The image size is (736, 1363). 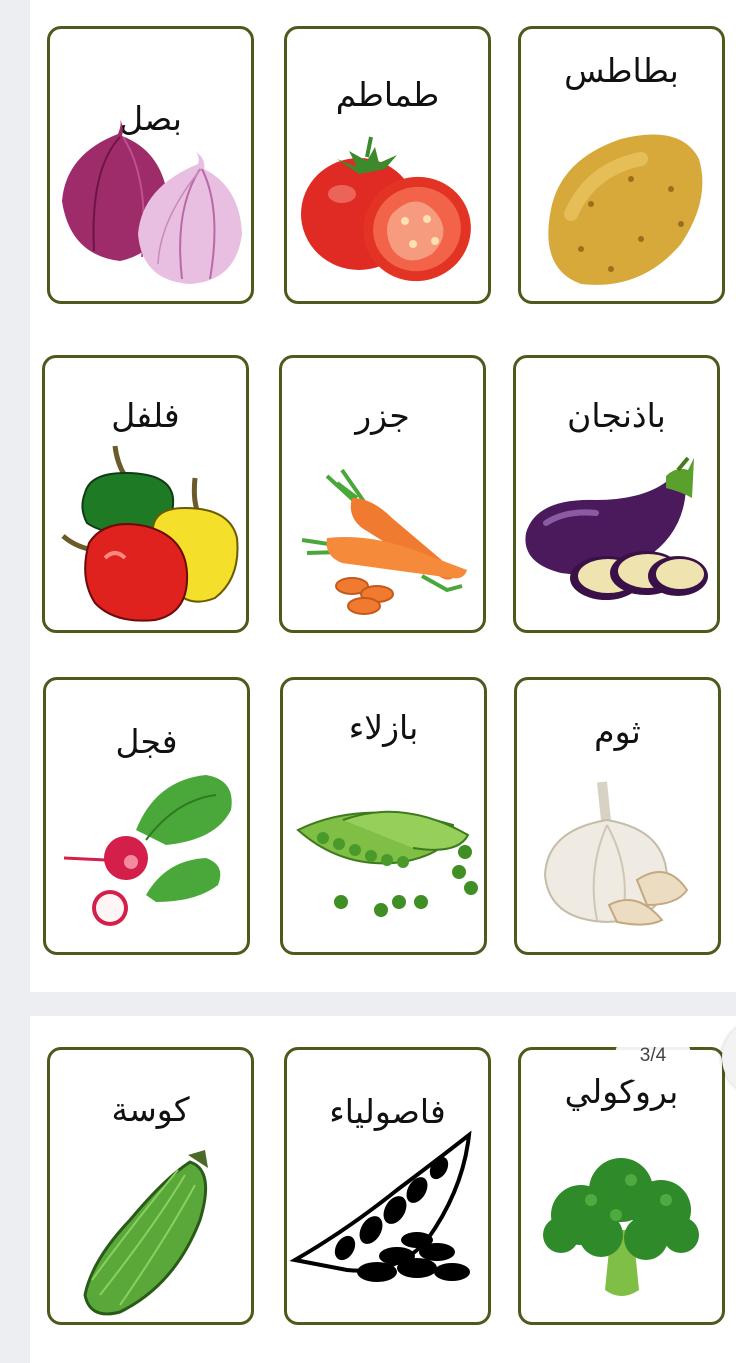 What do you see at coordinates (380, 1206) in the screenshot?
I see `beans-icon` at bounding box center [380, 1206].